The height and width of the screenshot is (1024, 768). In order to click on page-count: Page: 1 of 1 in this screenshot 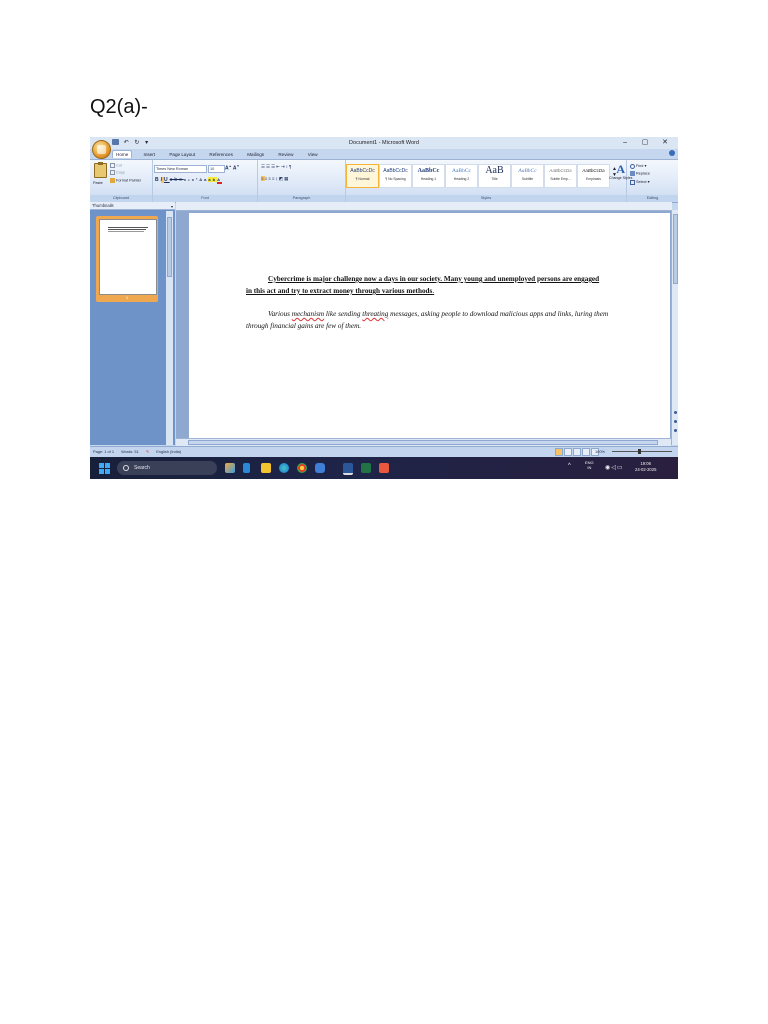, I will do `click(103, 451)`.